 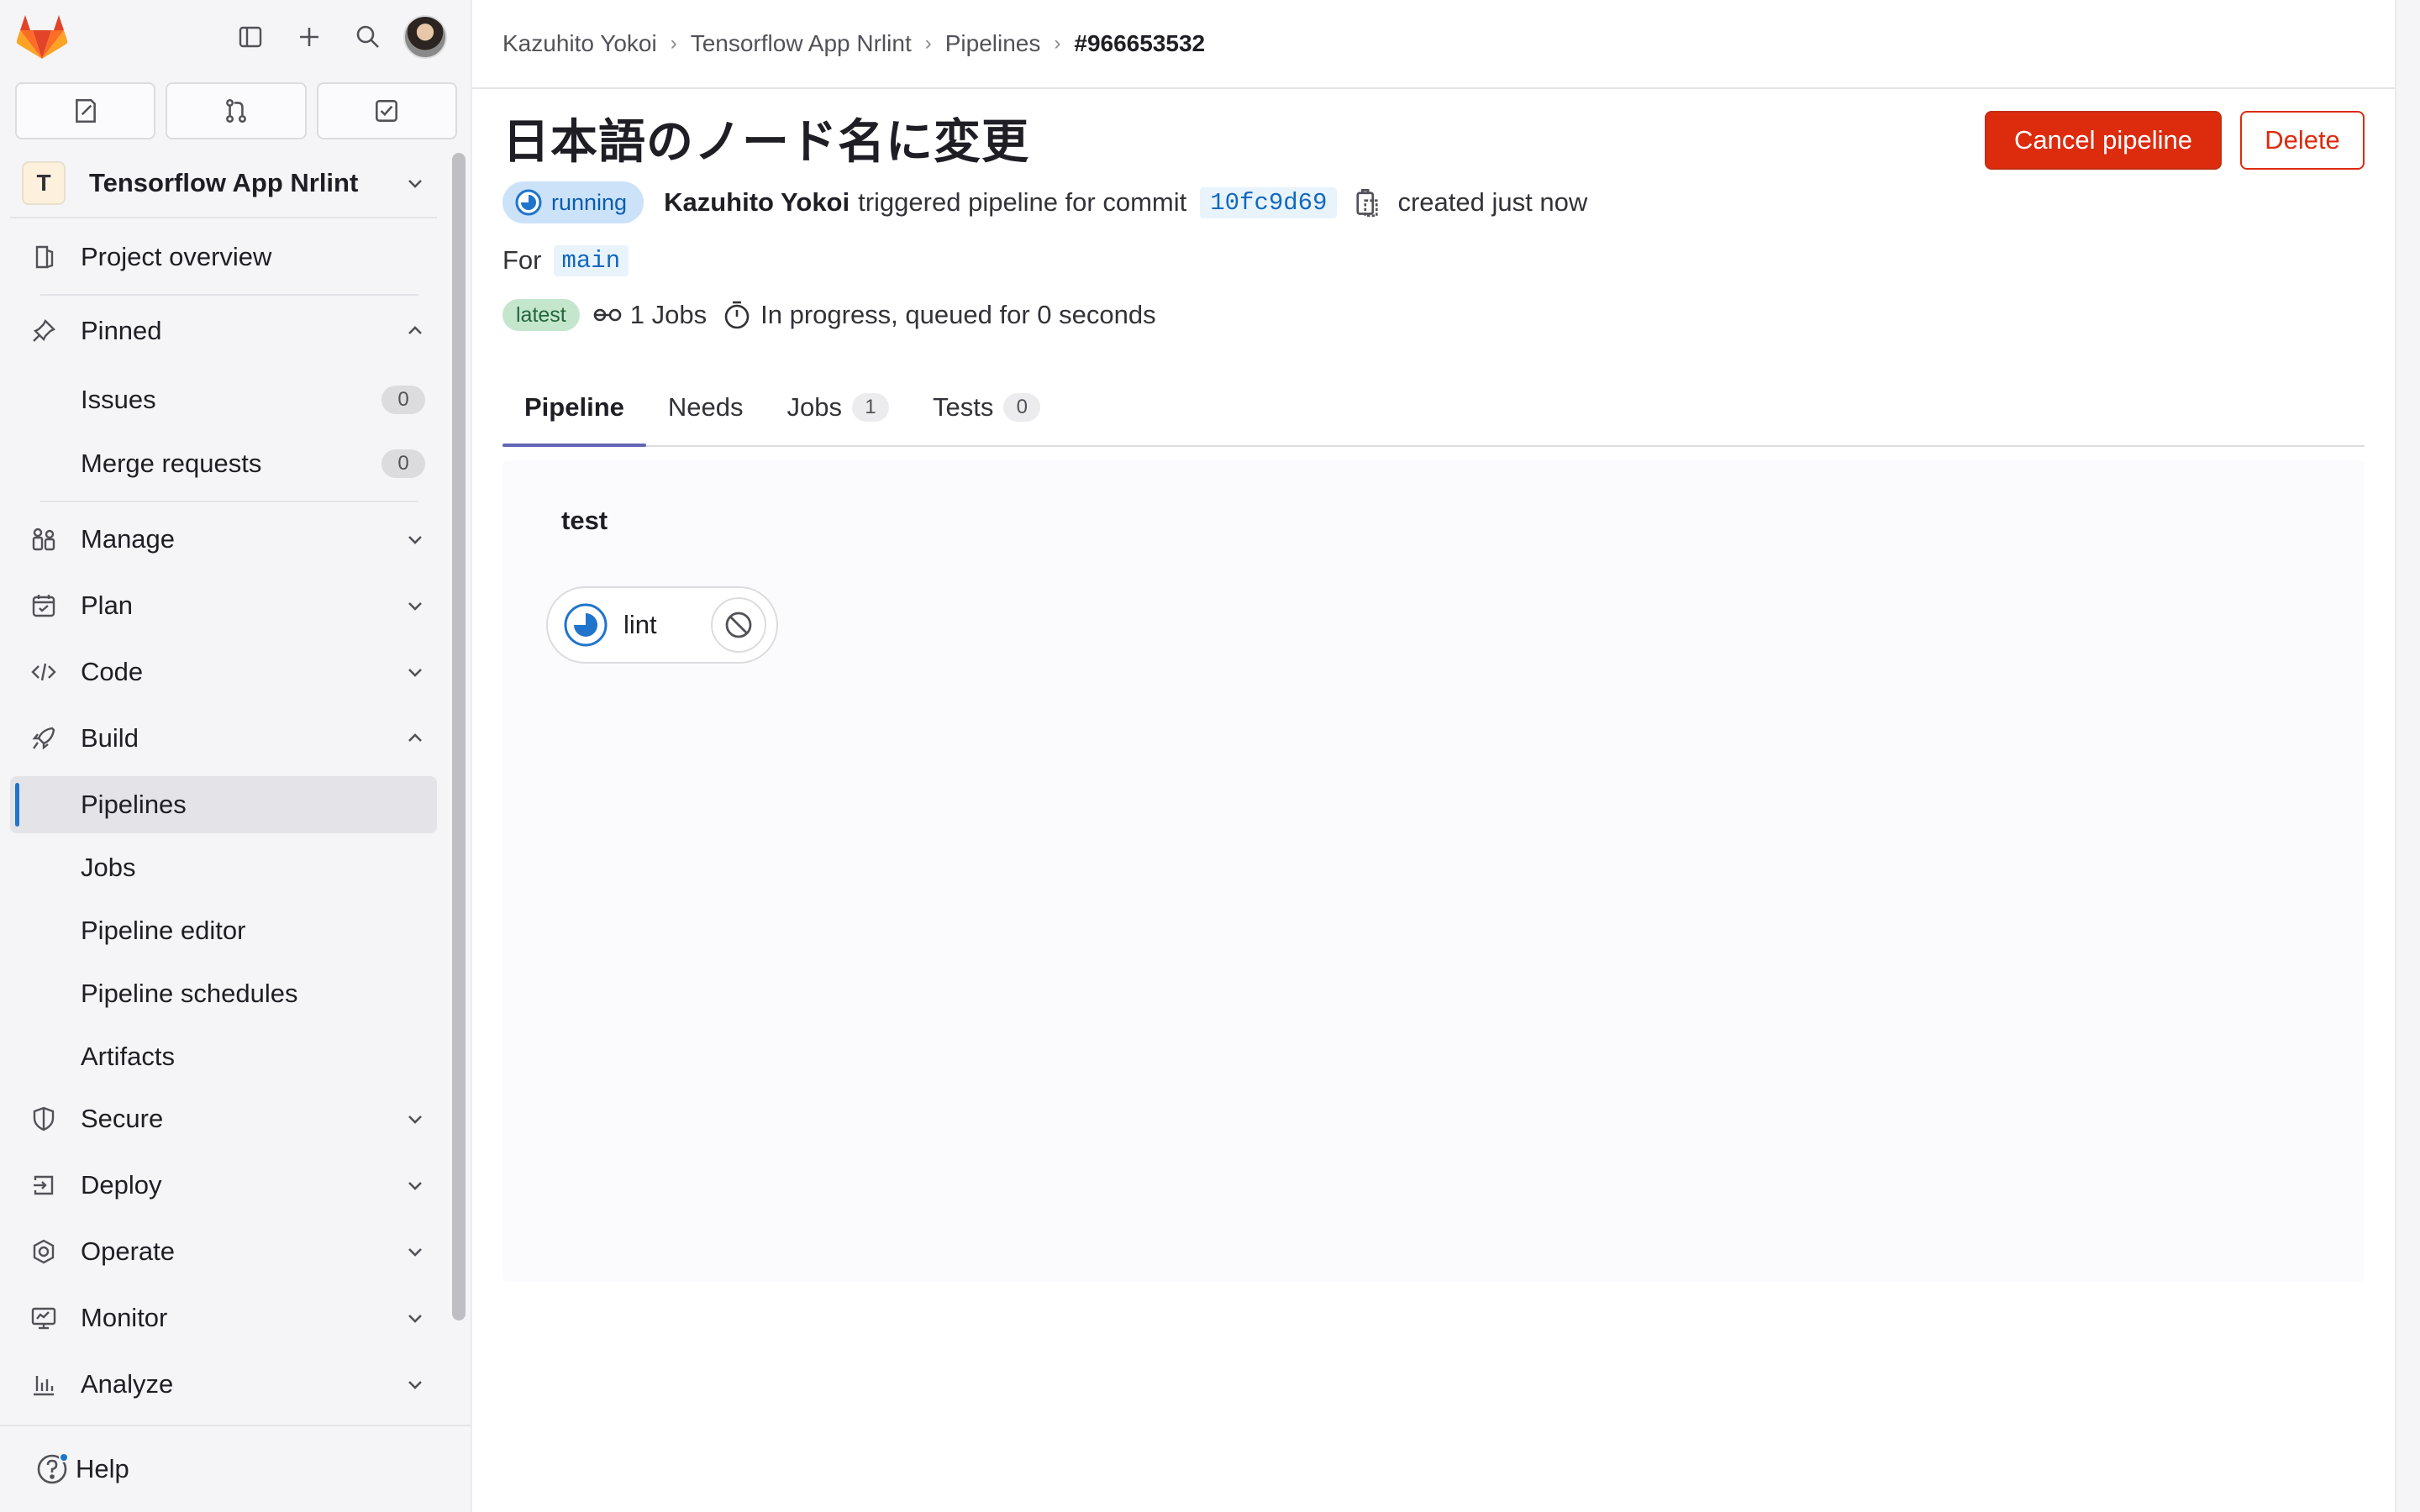 What do you see at coordinates (43, 1185) in the screenshot?
I see `deploy-icon` at bounding box center [43, 1185].